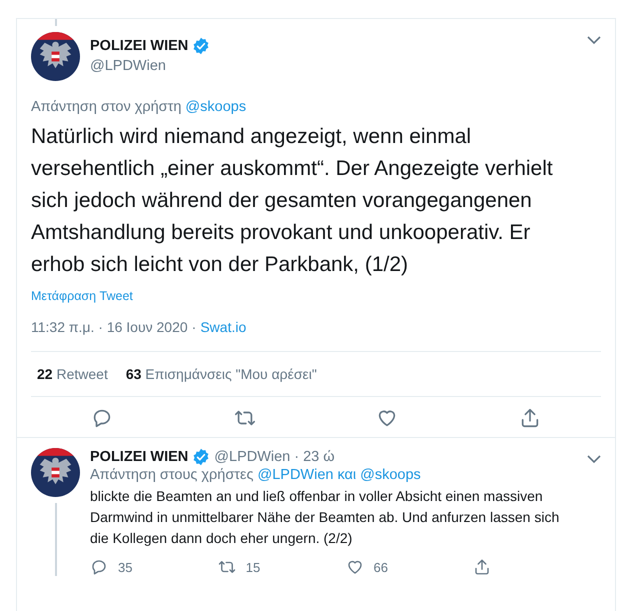  Describe the element at coordinates (99, 567) in the screenshot. I see `reply-icon` at that location.